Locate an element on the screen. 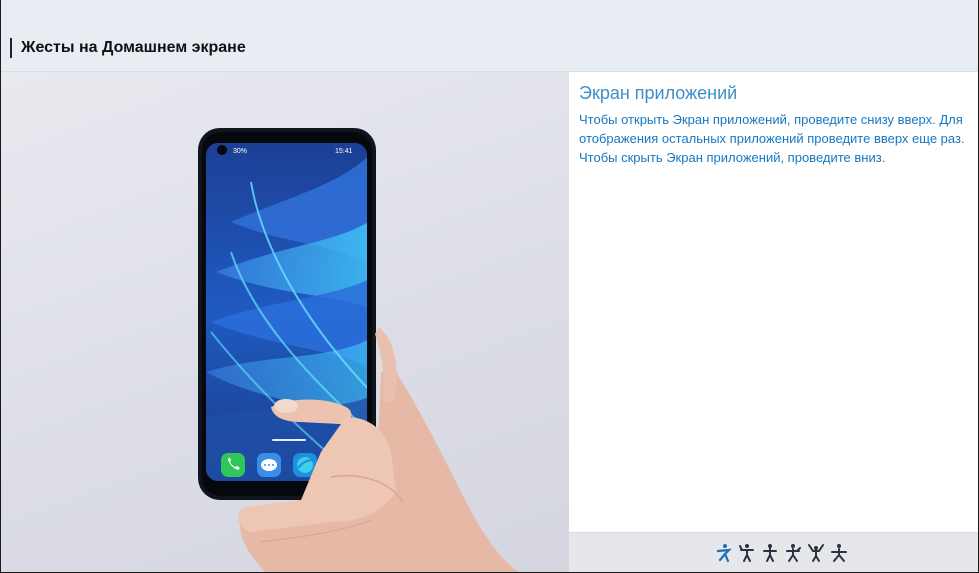 This screenshot has height=573, width=979. page-title: Жесты на Домашнем экране is located at coordinates (133, 47).